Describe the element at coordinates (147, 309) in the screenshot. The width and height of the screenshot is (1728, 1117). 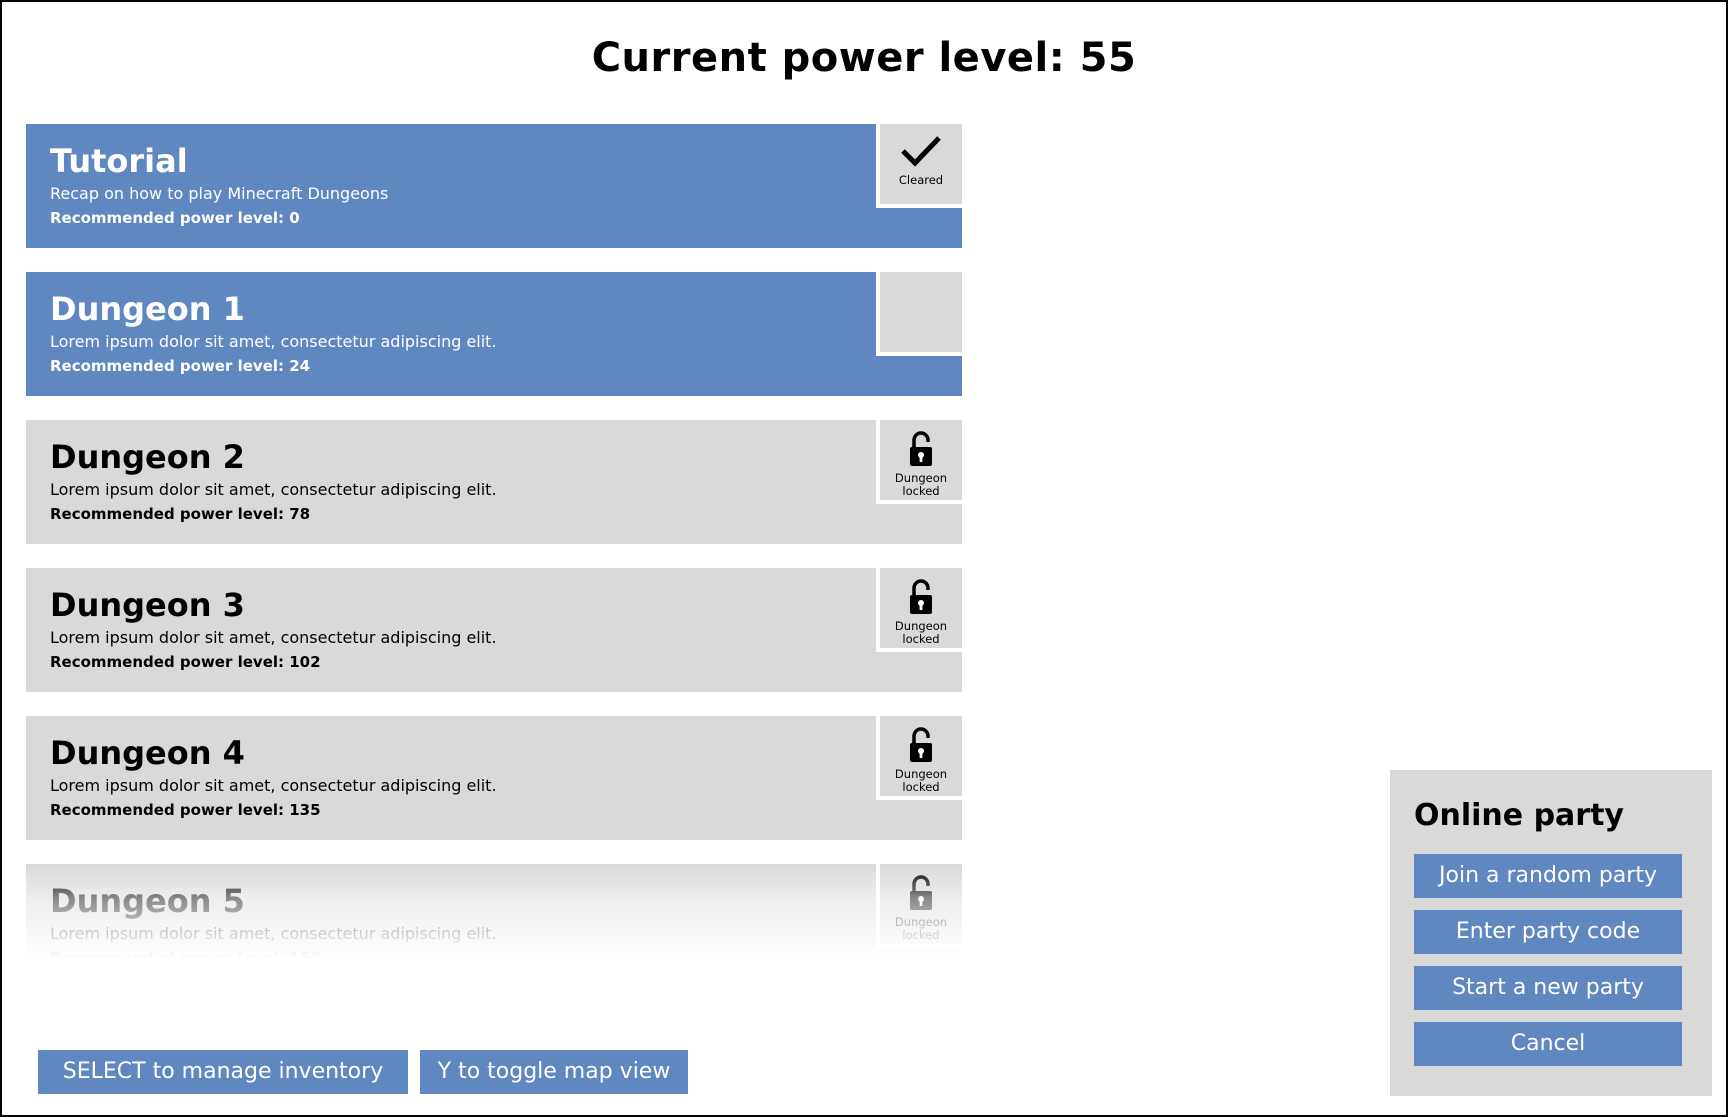
I see `dungeon-name: Dungeon 1` at that location.